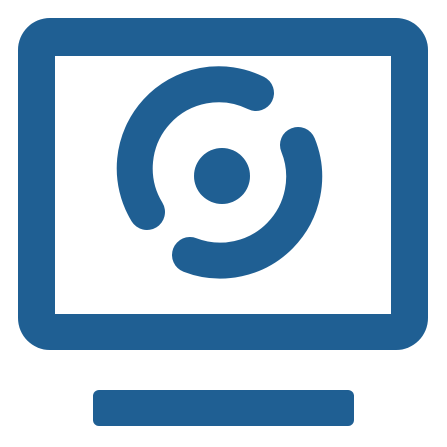 The image size is (447, 447). Describe the element at coordinates (223, 408) in the screenshot. I see `monitor-stand` at that location.